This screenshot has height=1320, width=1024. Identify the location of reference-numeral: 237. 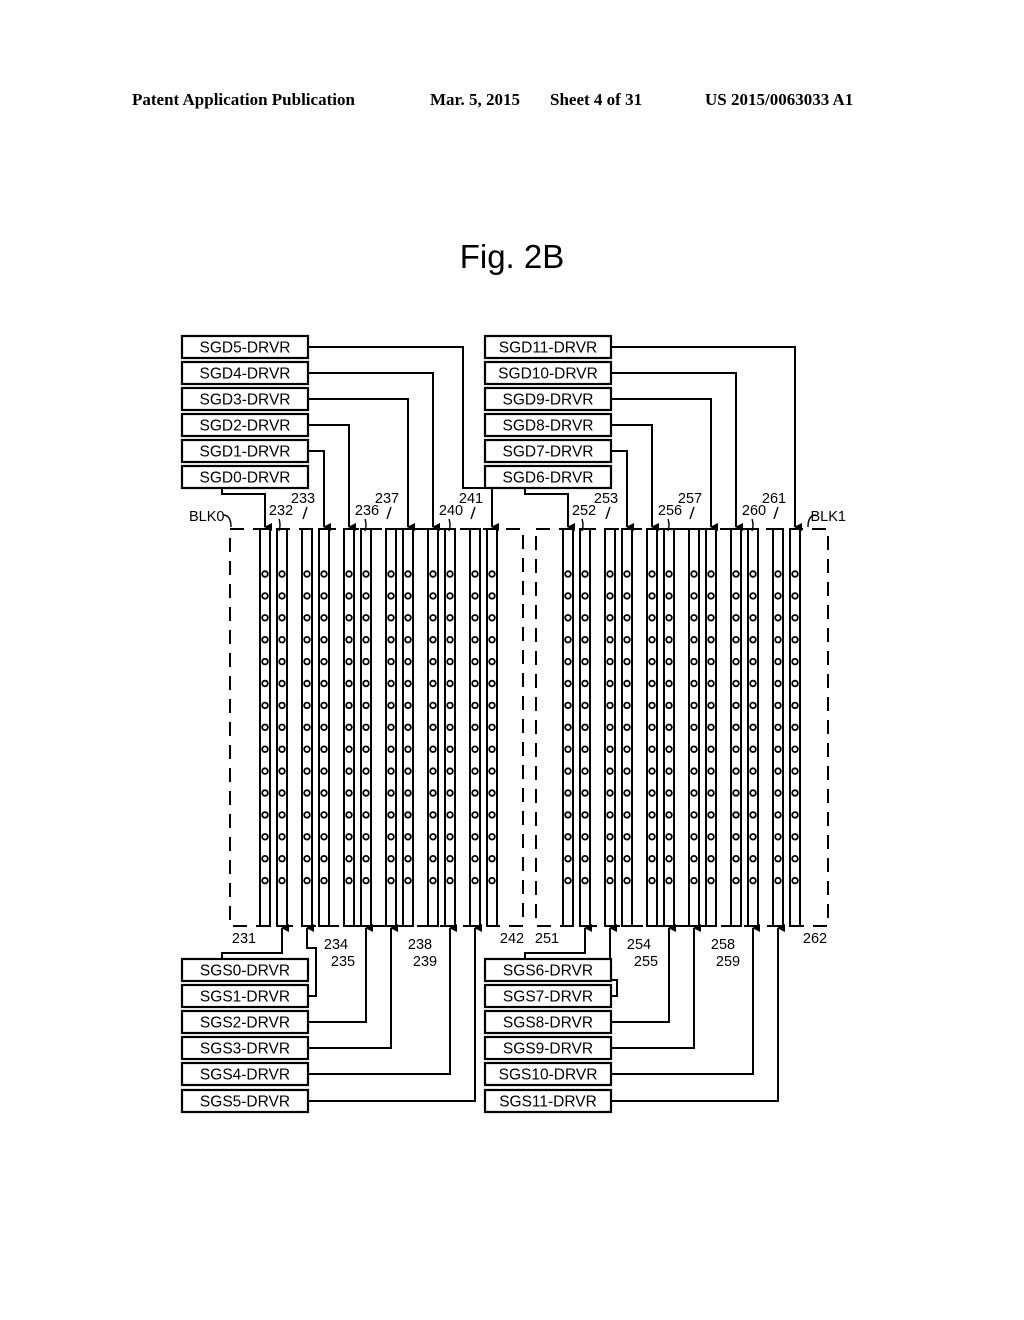
(387, 499).